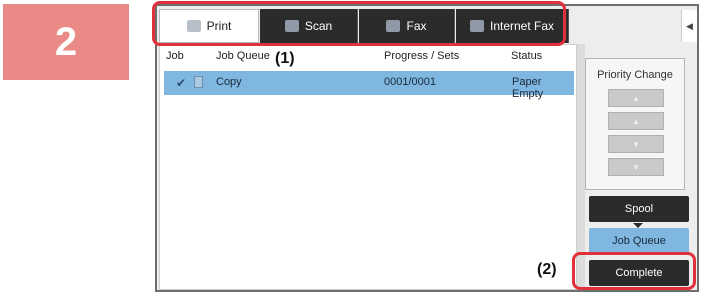  What do you see at coordinates (528, 88) in the screenshot?
I see `job-status: Paper Empty` at bounding box center [528, 88].